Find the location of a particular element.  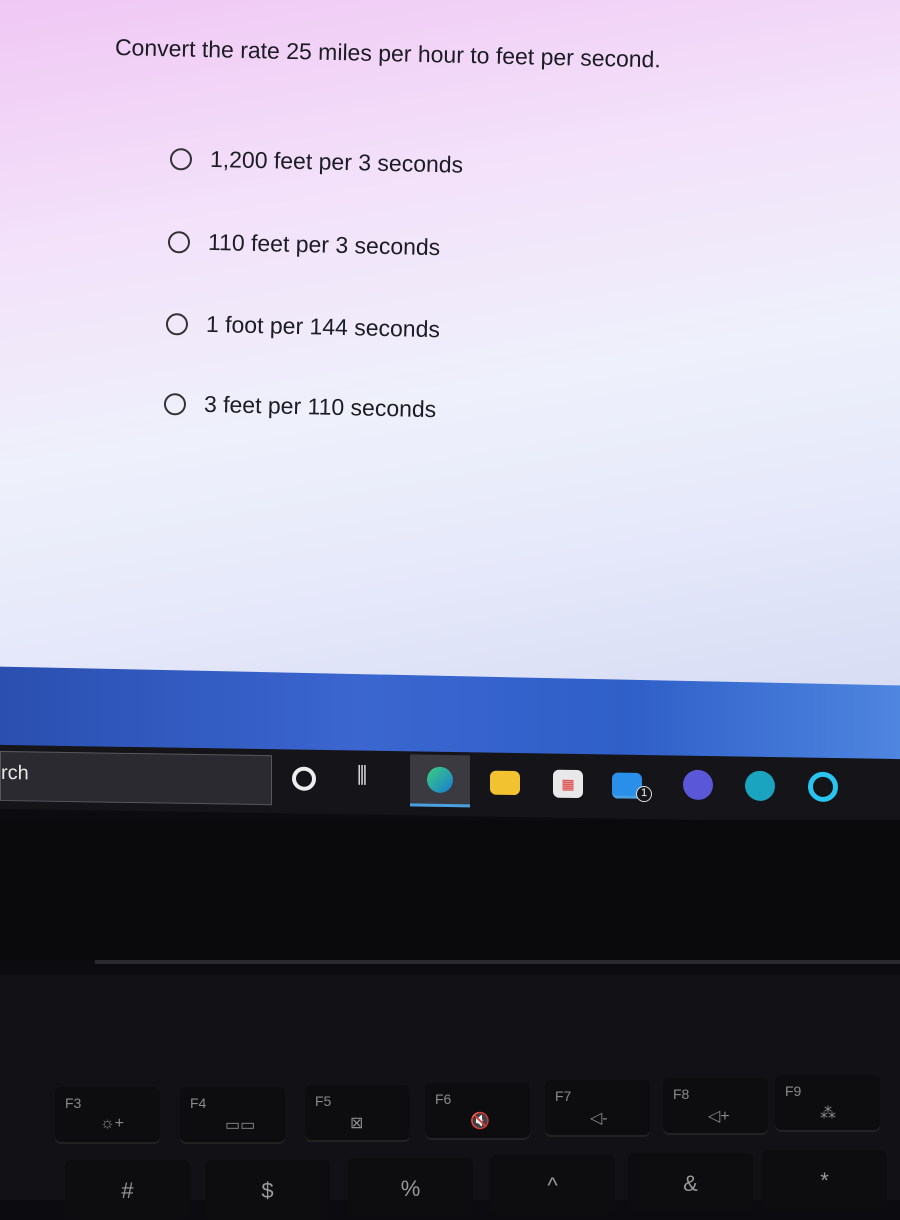

alexa-icon is located at coordinates (823, 787).